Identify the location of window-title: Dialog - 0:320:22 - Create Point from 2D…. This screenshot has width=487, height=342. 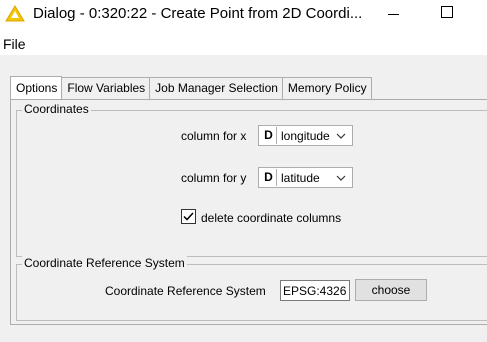
(198, 13).